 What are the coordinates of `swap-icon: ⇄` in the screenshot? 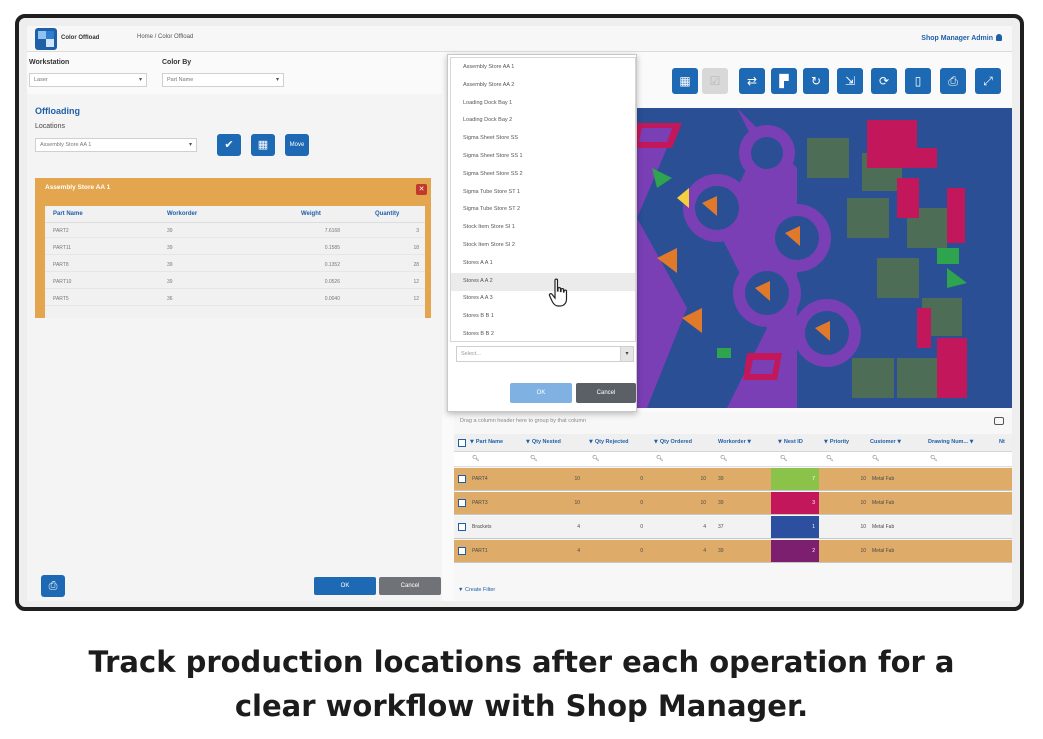 It's located at (752, 81).